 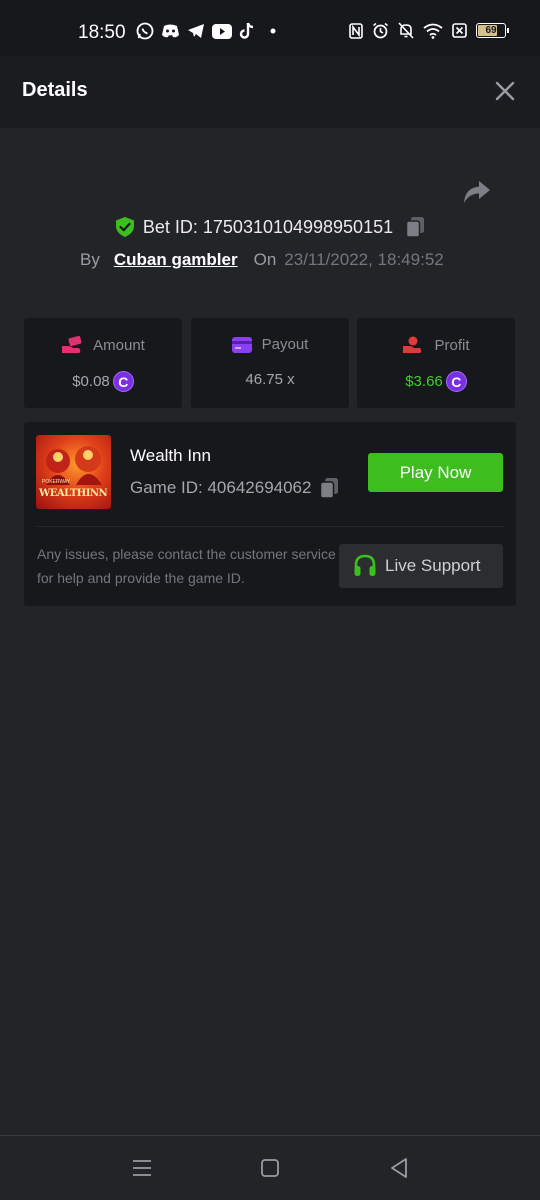 I want to click on play-now-button: Play Now, so click(x=435, y=472).